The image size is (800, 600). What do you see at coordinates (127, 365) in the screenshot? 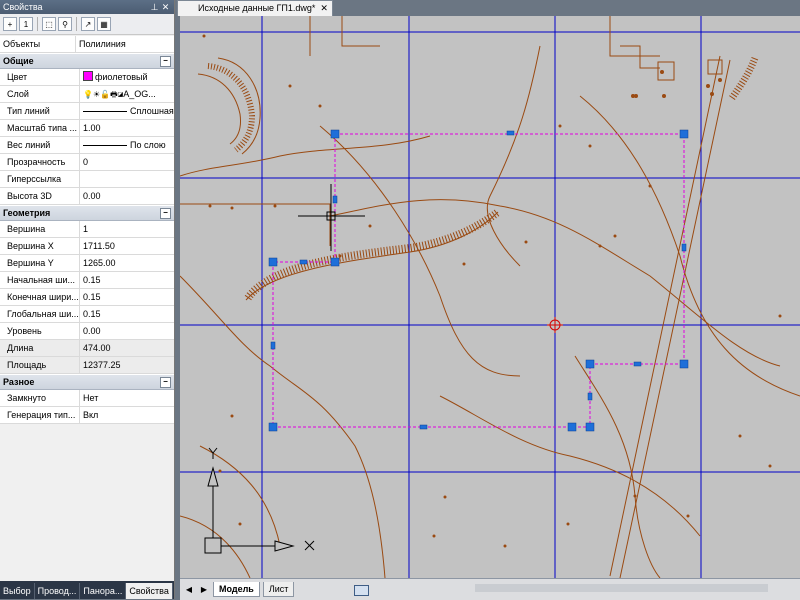
I see `property-value: 12377.25` at bounding box center [127, 365].